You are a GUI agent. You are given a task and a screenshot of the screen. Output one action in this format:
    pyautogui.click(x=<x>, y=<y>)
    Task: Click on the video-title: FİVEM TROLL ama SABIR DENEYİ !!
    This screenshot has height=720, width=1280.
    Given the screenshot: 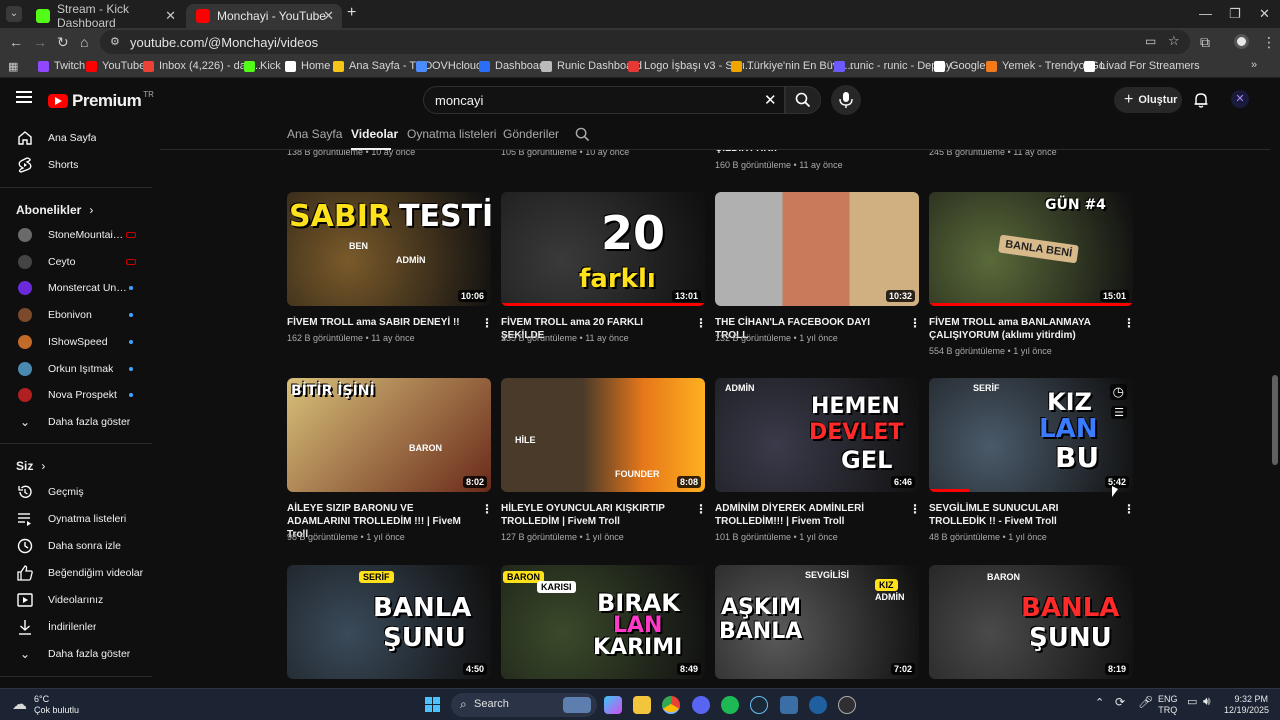 What is the action you would take?
    pyautogui.click(x=380, y=322)
    